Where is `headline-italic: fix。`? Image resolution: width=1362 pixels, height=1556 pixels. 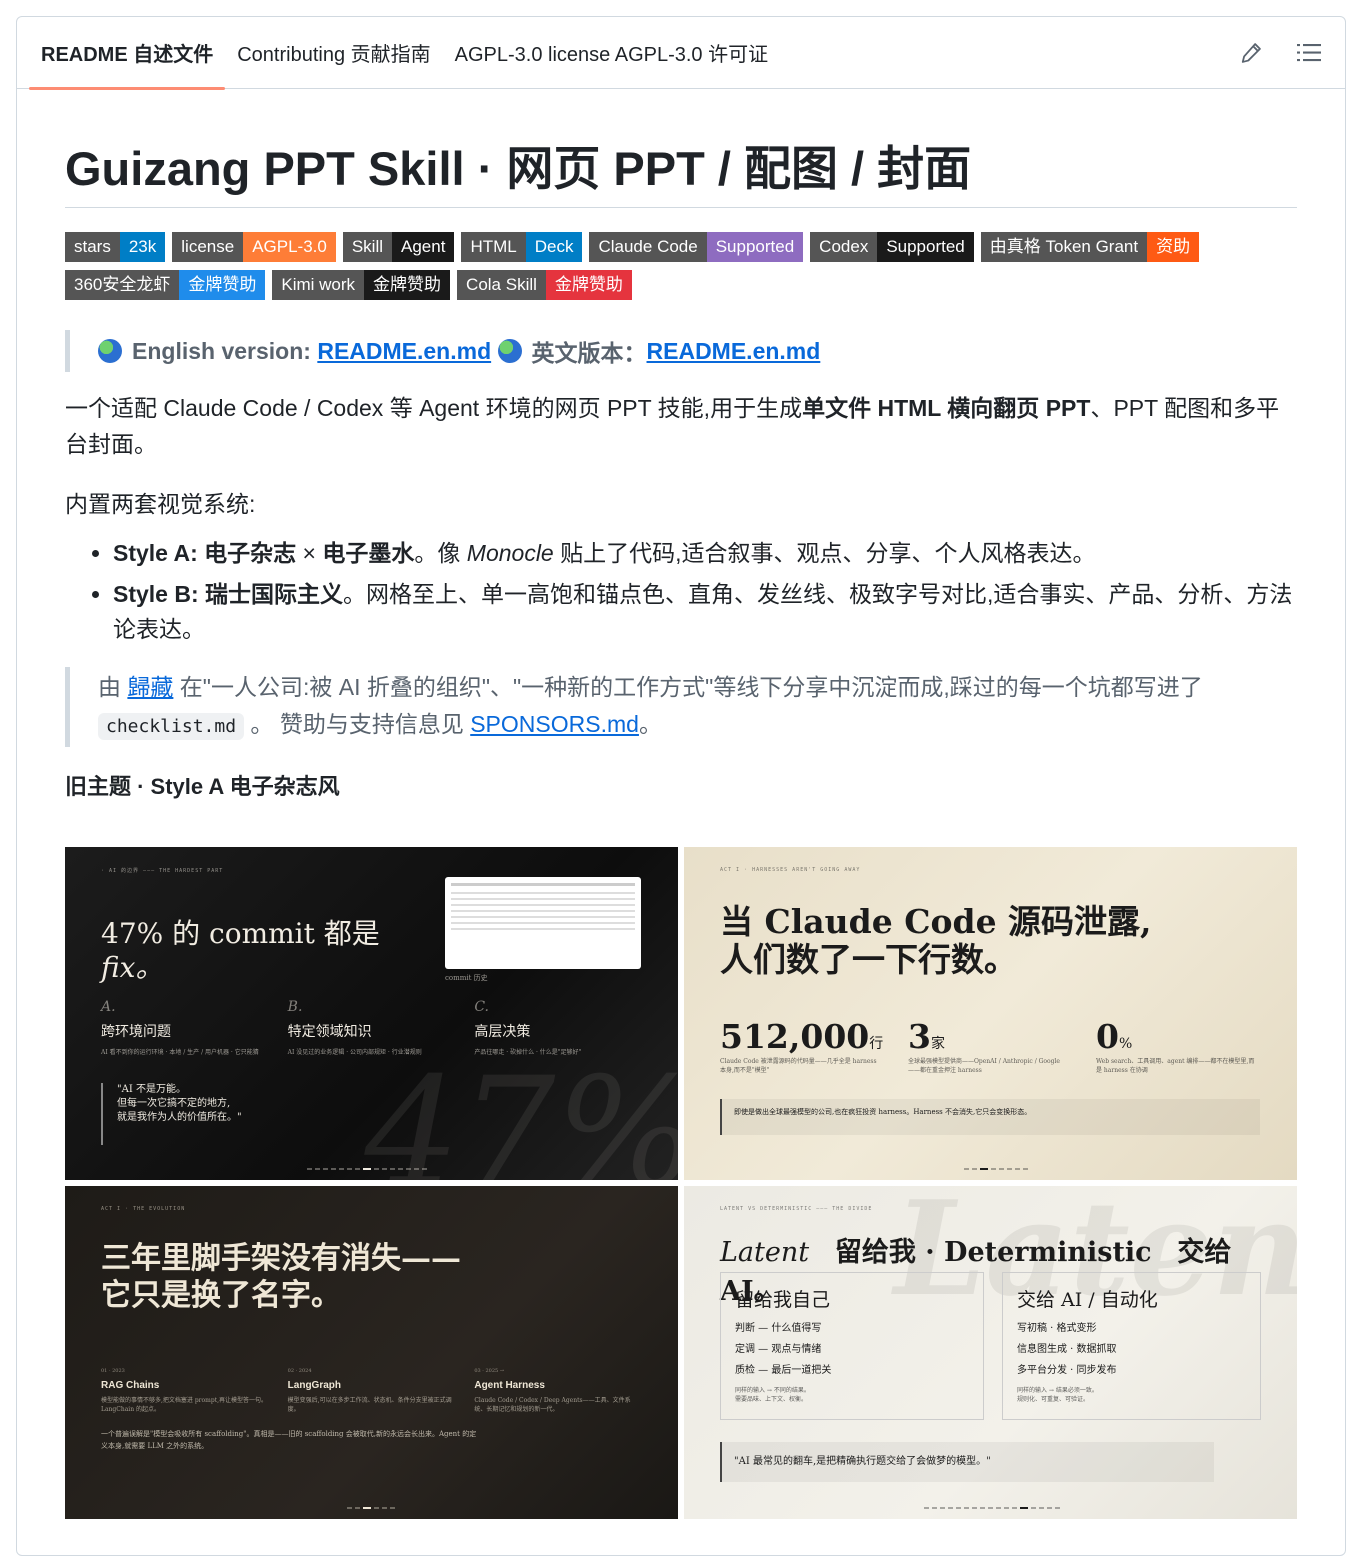 headline-italic: fix。 is located at coordinates (132, 967).